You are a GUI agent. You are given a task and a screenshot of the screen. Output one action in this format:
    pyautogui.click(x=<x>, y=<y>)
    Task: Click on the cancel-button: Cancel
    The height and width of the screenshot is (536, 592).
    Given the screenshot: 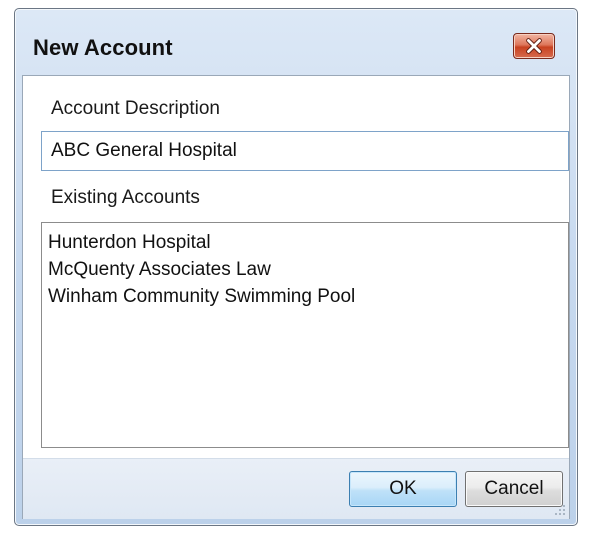 What is the action you would take?
    pyautogui.click(x=514, y=489)
    